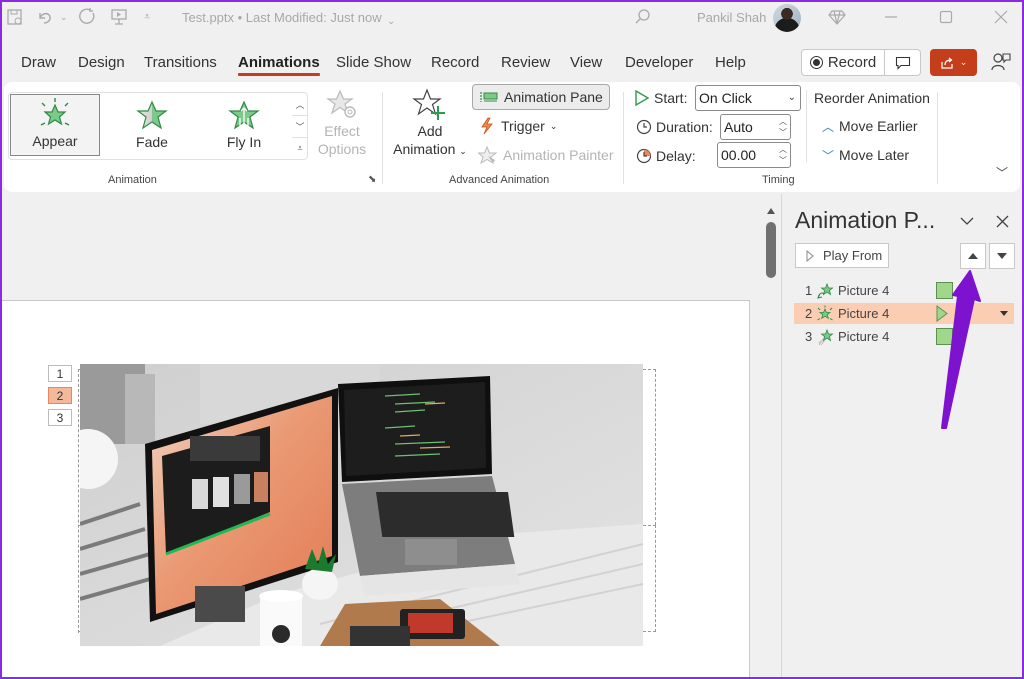  I want to click on record-button-label: Record, so click(852, 62).